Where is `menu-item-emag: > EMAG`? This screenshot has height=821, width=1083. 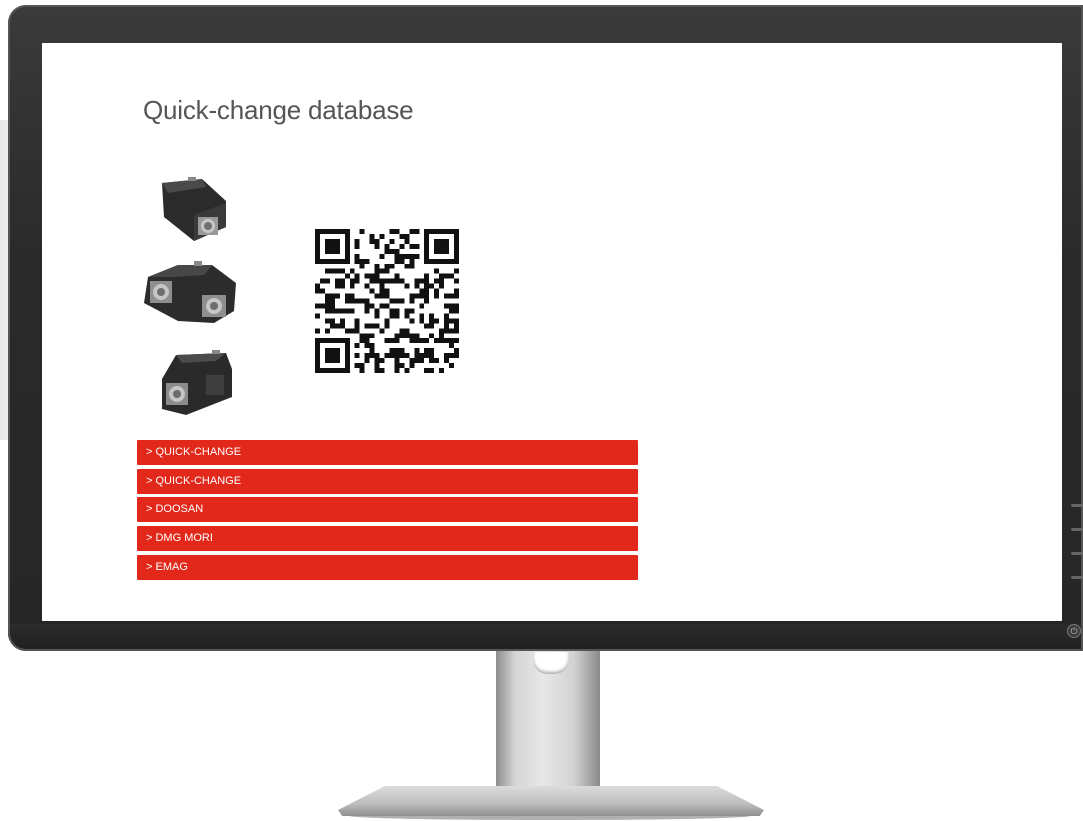
menu-item-emag: > EMAG is located at coordinates (387, 567).